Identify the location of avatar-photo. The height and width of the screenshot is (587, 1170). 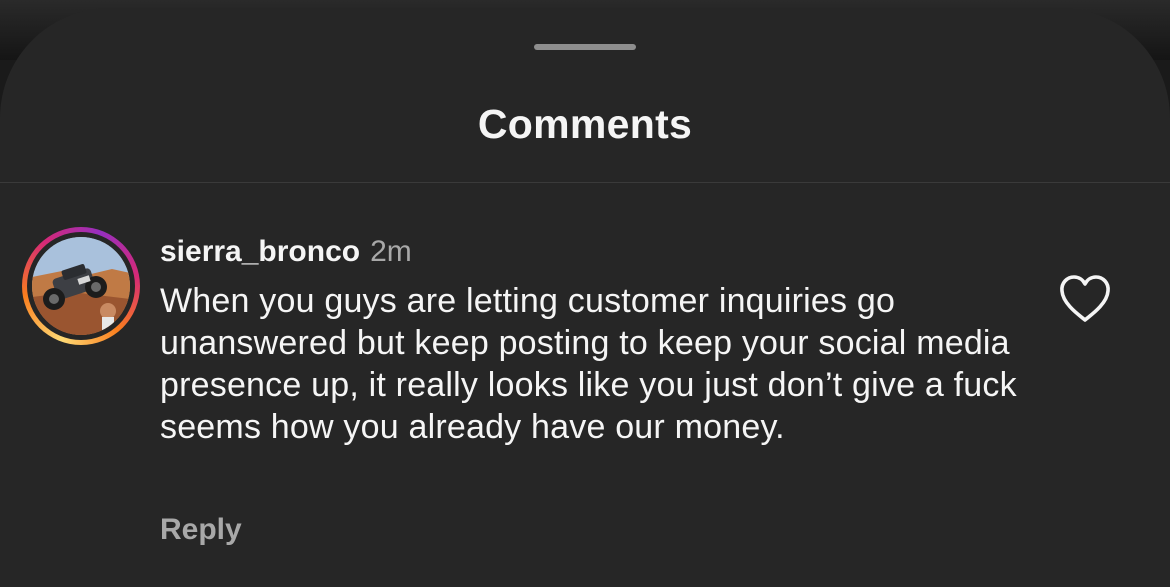
(81, 286).